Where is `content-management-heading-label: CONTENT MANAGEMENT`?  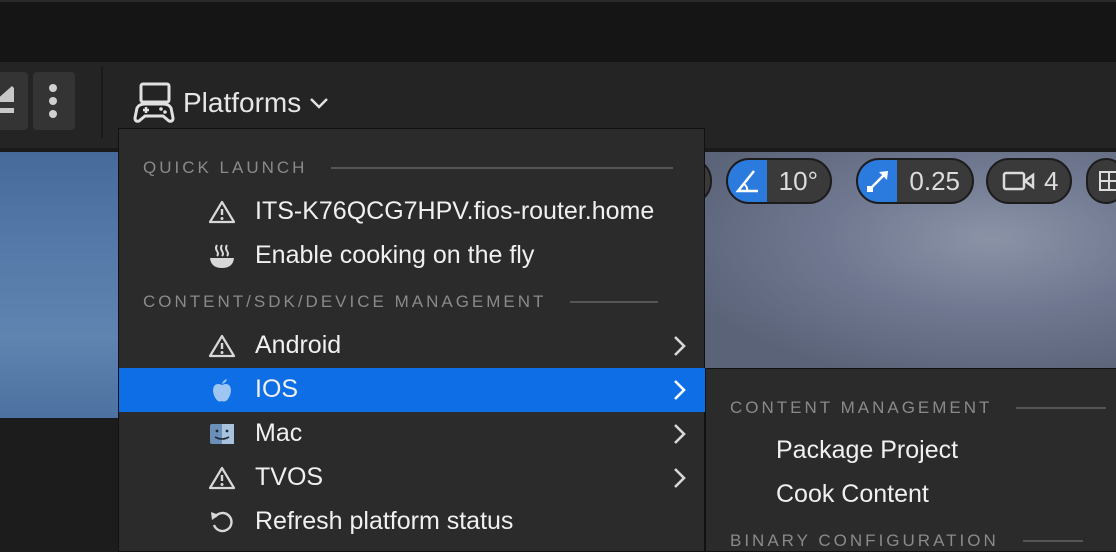
content-management-heading-label: CONTENT MANAGEMENT is located at coordinates (861, 407).